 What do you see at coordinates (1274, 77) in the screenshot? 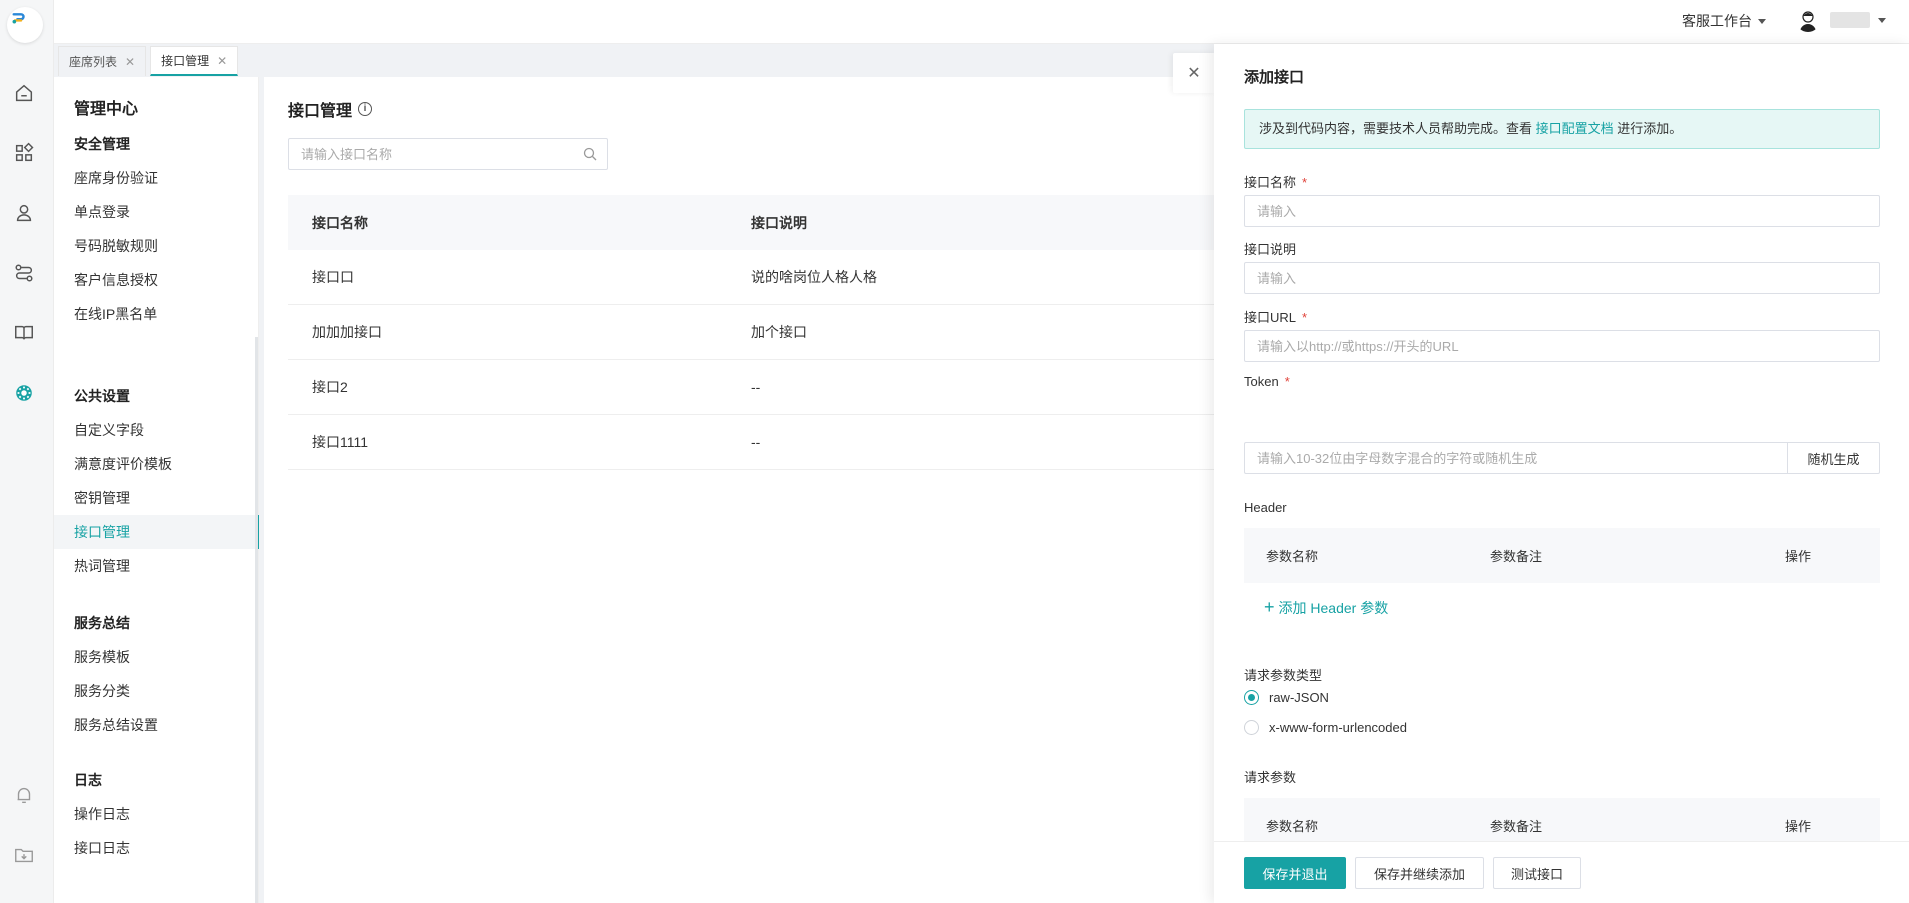
I see `drawer-title: 添加接口` at bounding box center [1274, 77].